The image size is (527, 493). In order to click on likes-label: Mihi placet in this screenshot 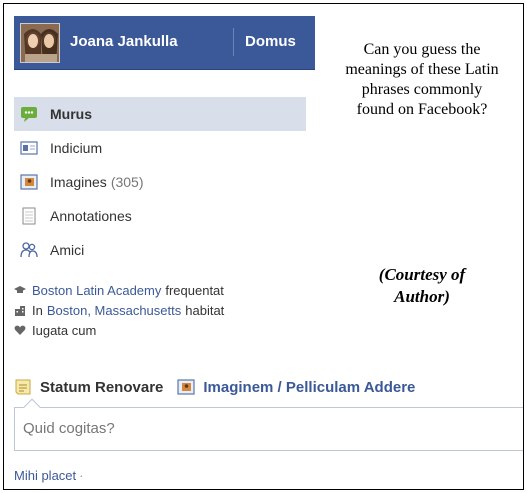, I will do `click(45, 475)`.